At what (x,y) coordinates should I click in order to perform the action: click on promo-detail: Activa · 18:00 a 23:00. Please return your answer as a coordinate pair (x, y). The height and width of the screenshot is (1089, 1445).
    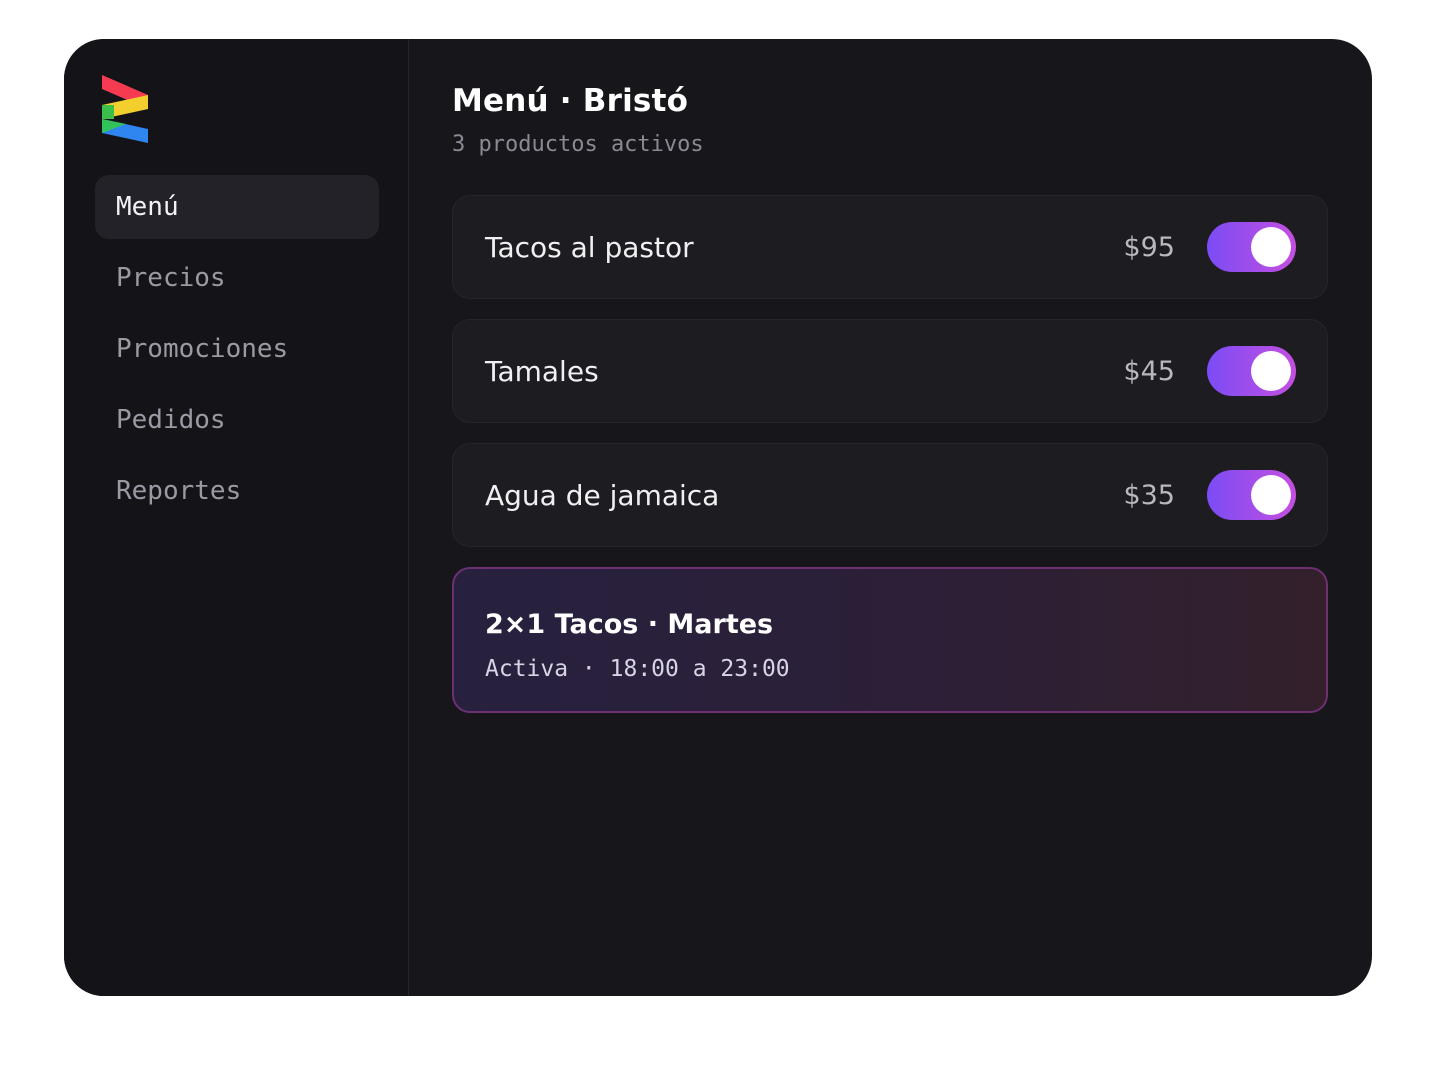
    Looking at the image, I should click on (637, 669).